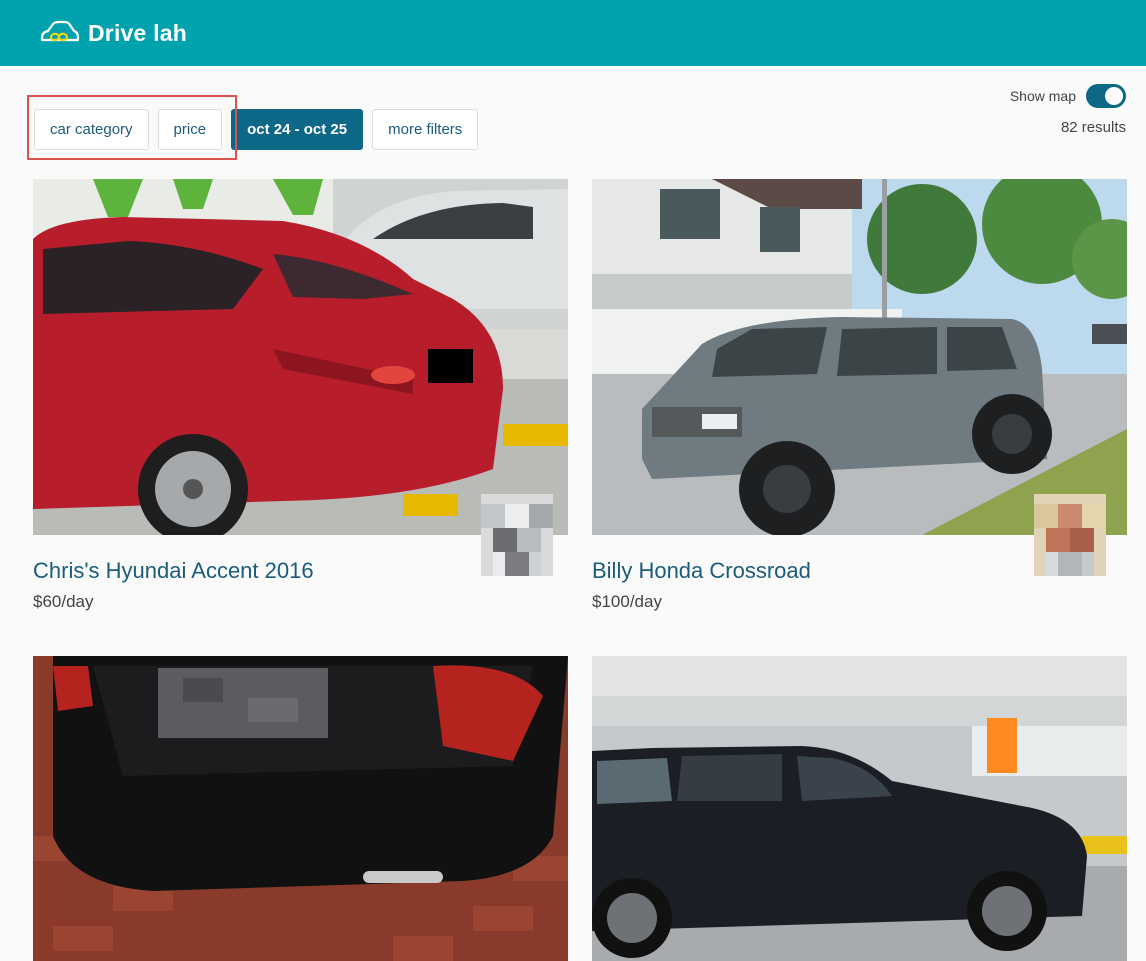  Describe the element at coordinates (60, 31) in the screenshot. I see `car-logo-icon` at that location.